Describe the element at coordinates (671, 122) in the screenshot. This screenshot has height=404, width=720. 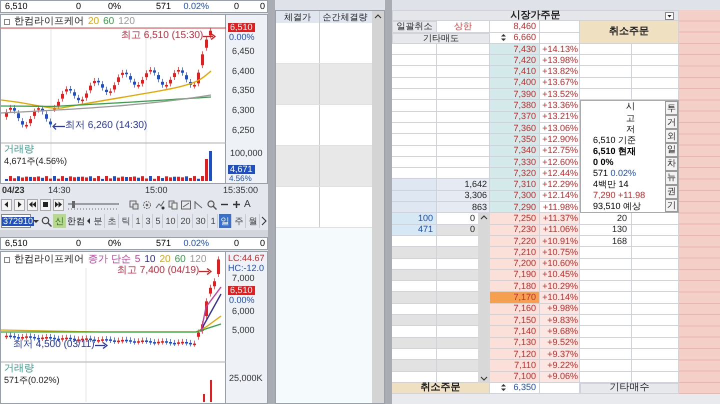
I see `side-tab: 거` at that location.